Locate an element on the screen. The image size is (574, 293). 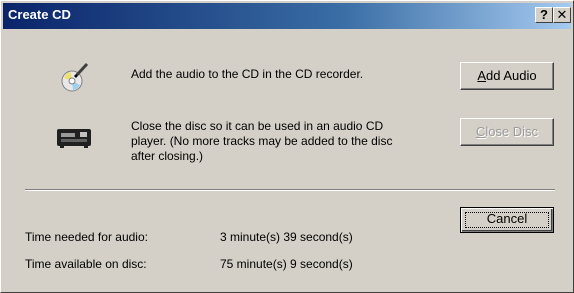
title-bar: Create CD ? ✕ is located at coordinates (287, 16).